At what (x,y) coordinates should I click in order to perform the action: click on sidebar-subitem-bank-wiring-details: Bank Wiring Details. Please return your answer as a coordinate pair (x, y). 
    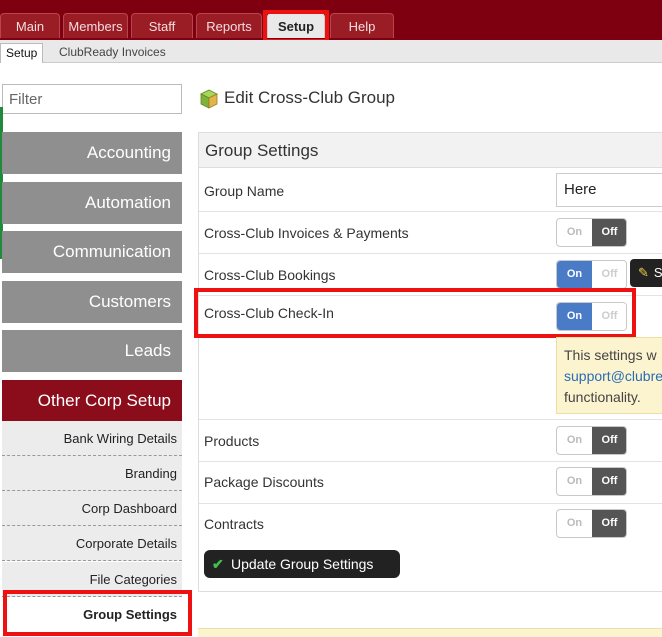
    Looking at the image, I should click on (92, 438).